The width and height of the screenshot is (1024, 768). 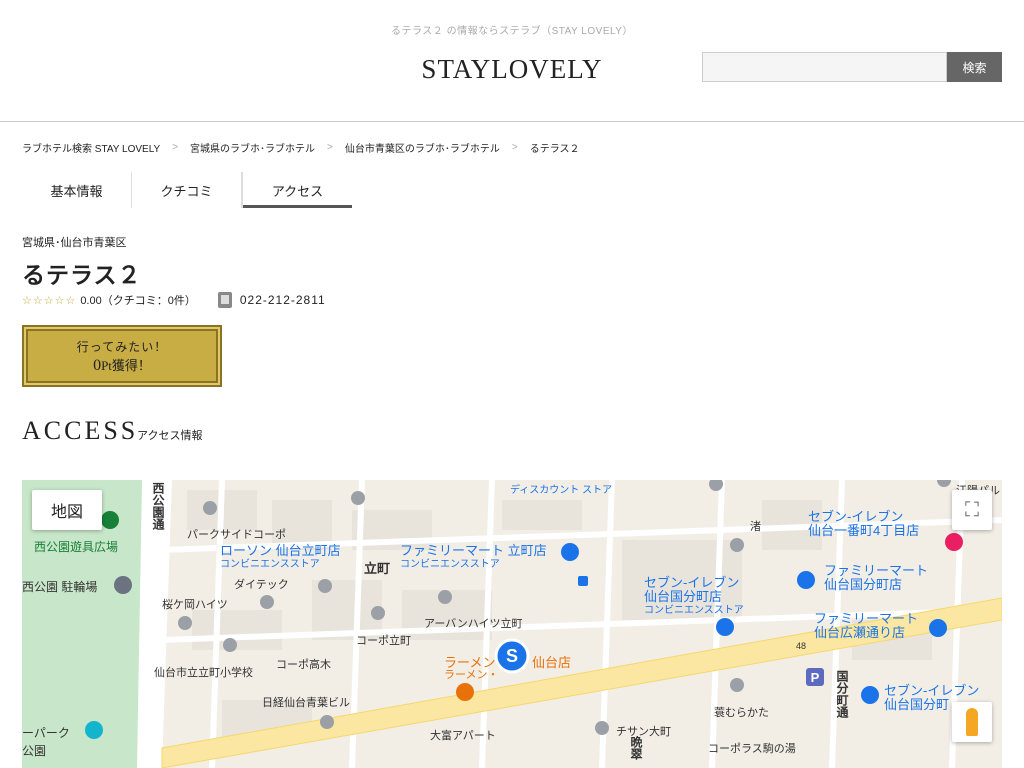 I want to click on map-label-dietic: ダイテック, so click(x=261, y=585).